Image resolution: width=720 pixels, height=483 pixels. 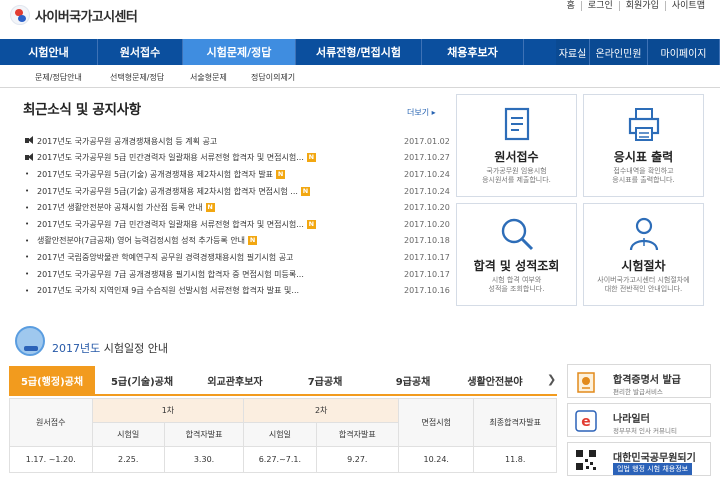 I want to click on snb-multiple-choice: 선택형문제/정답, so click(x=137, y=77).